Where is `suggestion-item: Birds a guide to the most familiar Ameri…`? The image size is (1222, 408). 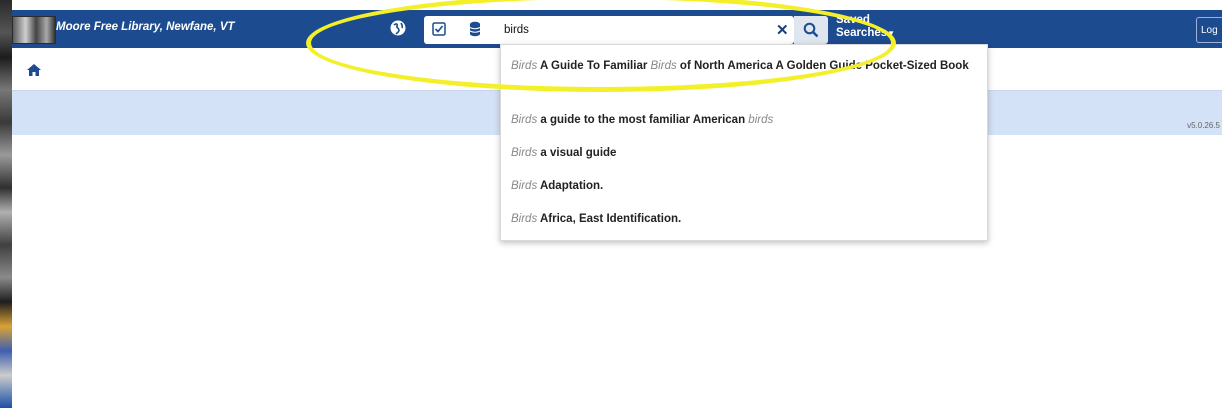
suggestion-item: Birds a guide to the most familiar Ameri… is located at coordinates (746, 120).